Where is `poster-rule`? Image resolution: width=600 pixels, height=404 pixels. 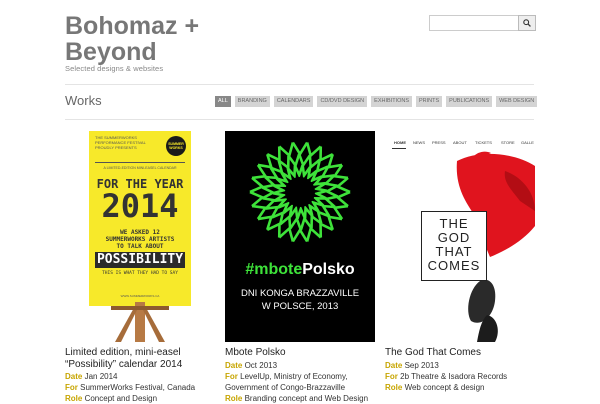
poster-rule is located at coordinates (140, 162).